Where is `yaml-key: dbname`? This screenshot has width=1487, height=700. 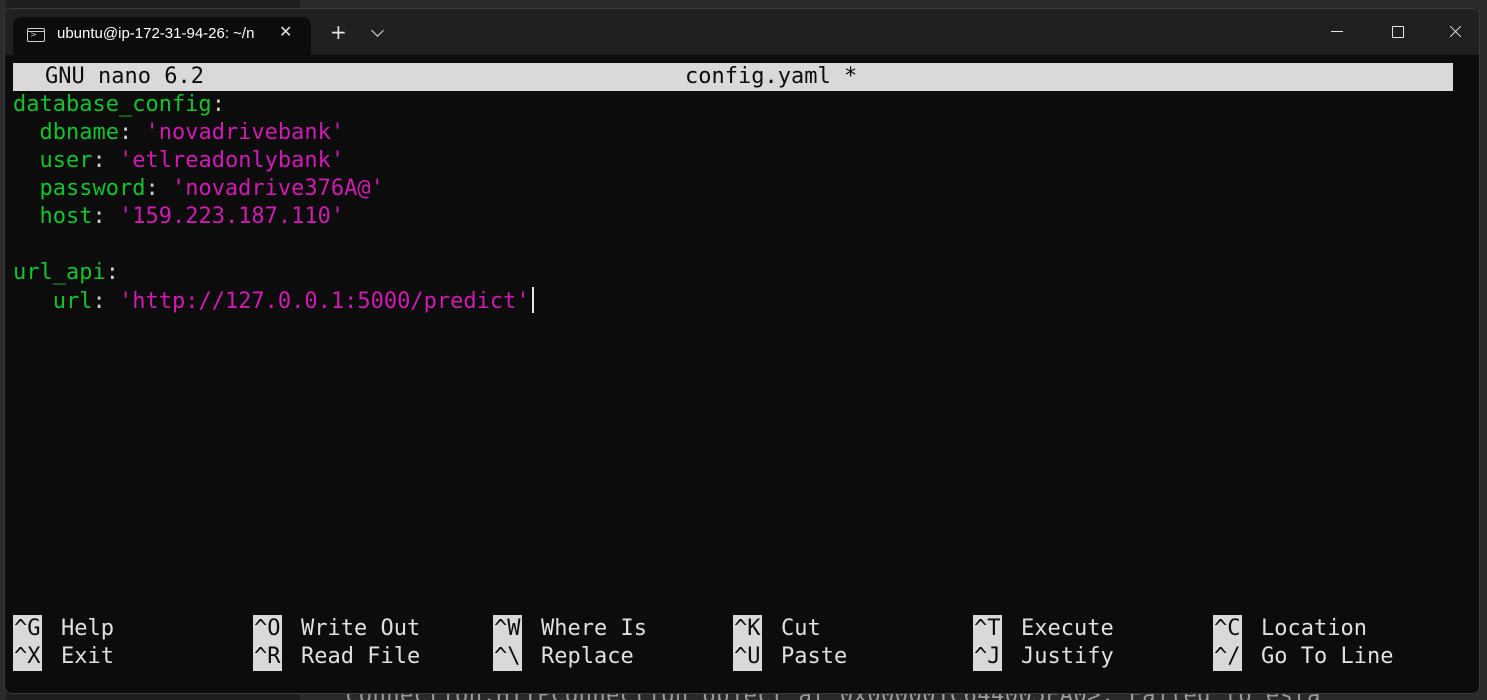 yaml-key: dbname is located at coordinates (66, 132).